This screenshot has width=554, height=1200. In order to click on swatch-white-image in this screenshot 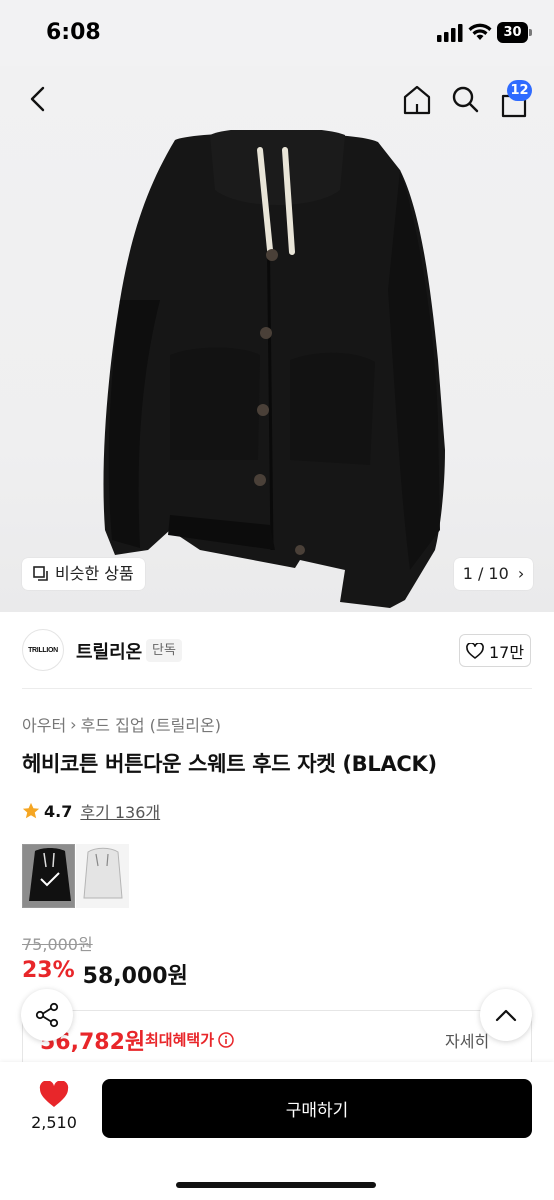, I will do `click(103, 873)`.